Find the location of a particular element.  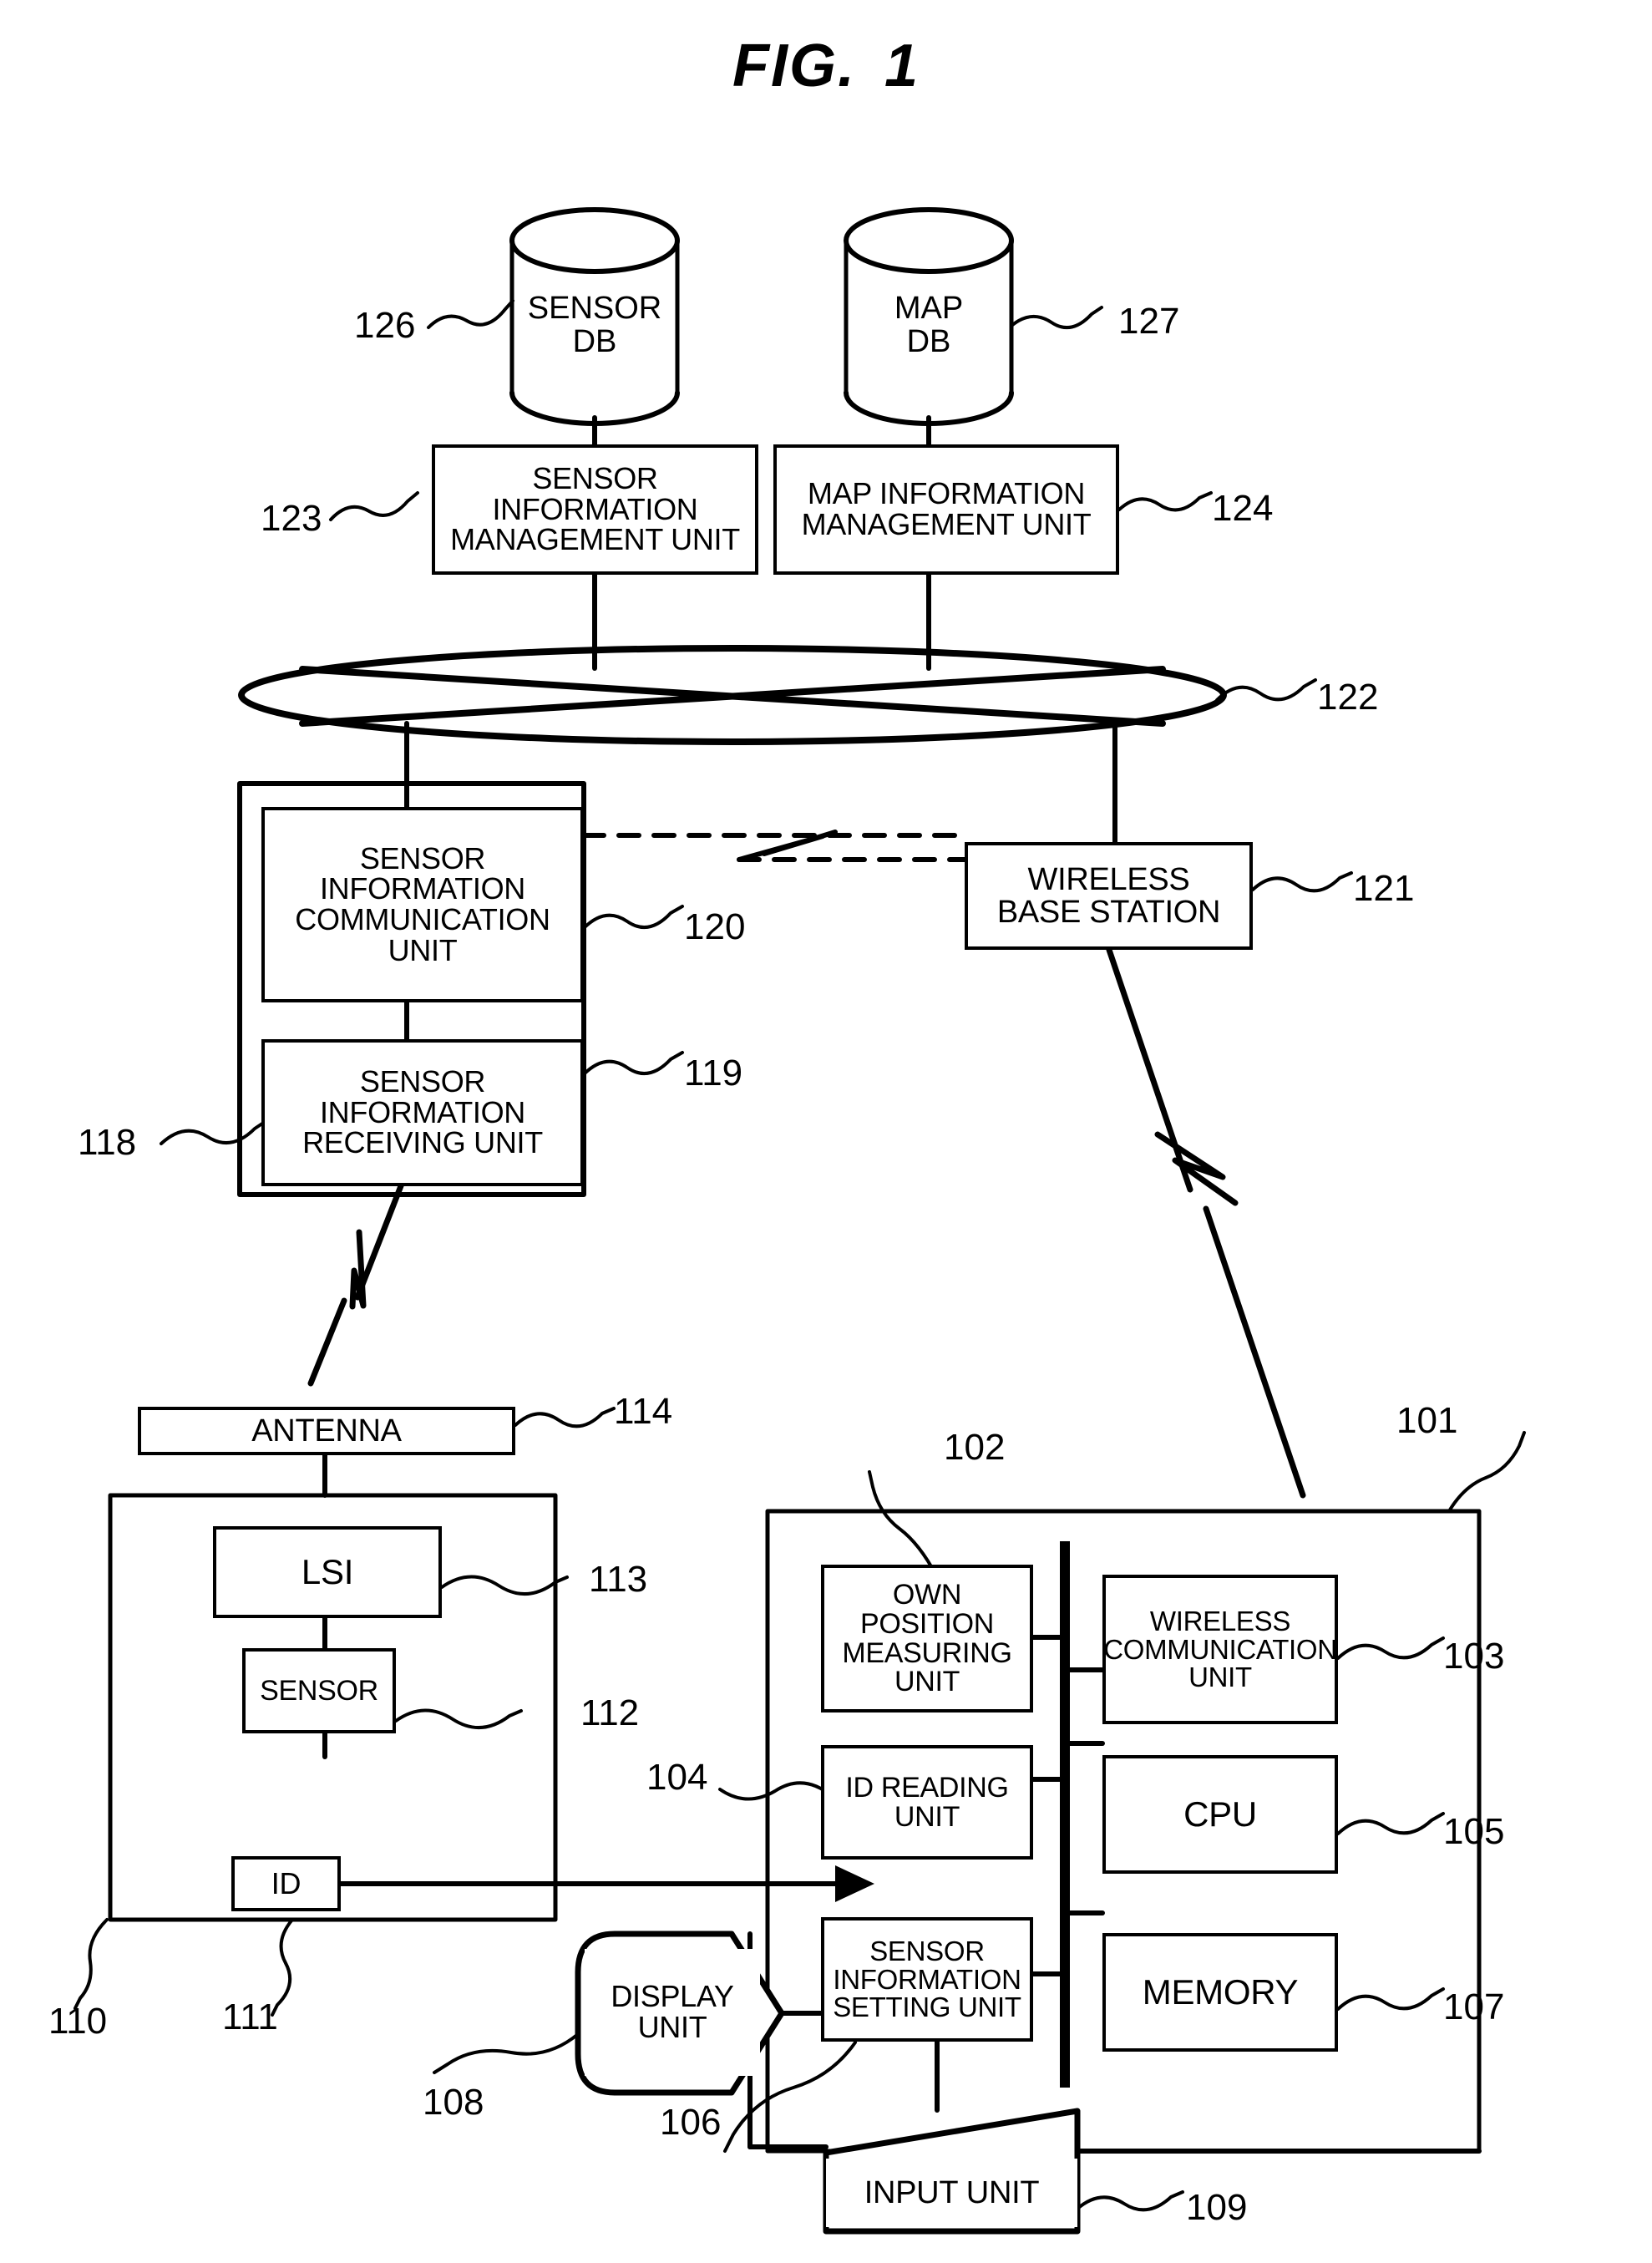

sensor-db-label: SENSOR DB is located at coordinates (594, 325).